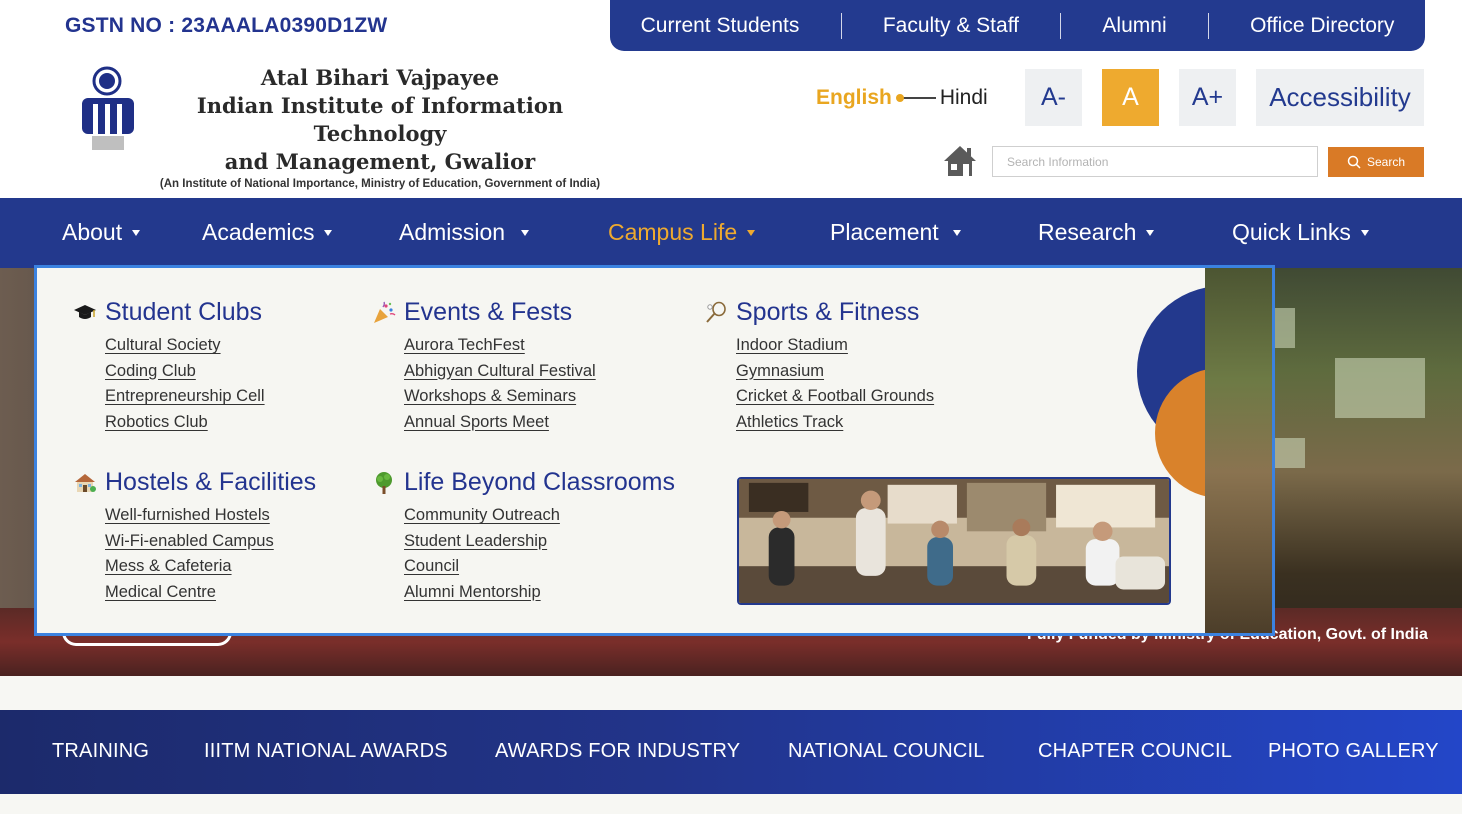 The image size is (1462, 814). What do you see at coordinates (194, 482) in the screenshot?
I see `menu-section-heading: Hostels & Facilities` at bounding box center [194, 482].